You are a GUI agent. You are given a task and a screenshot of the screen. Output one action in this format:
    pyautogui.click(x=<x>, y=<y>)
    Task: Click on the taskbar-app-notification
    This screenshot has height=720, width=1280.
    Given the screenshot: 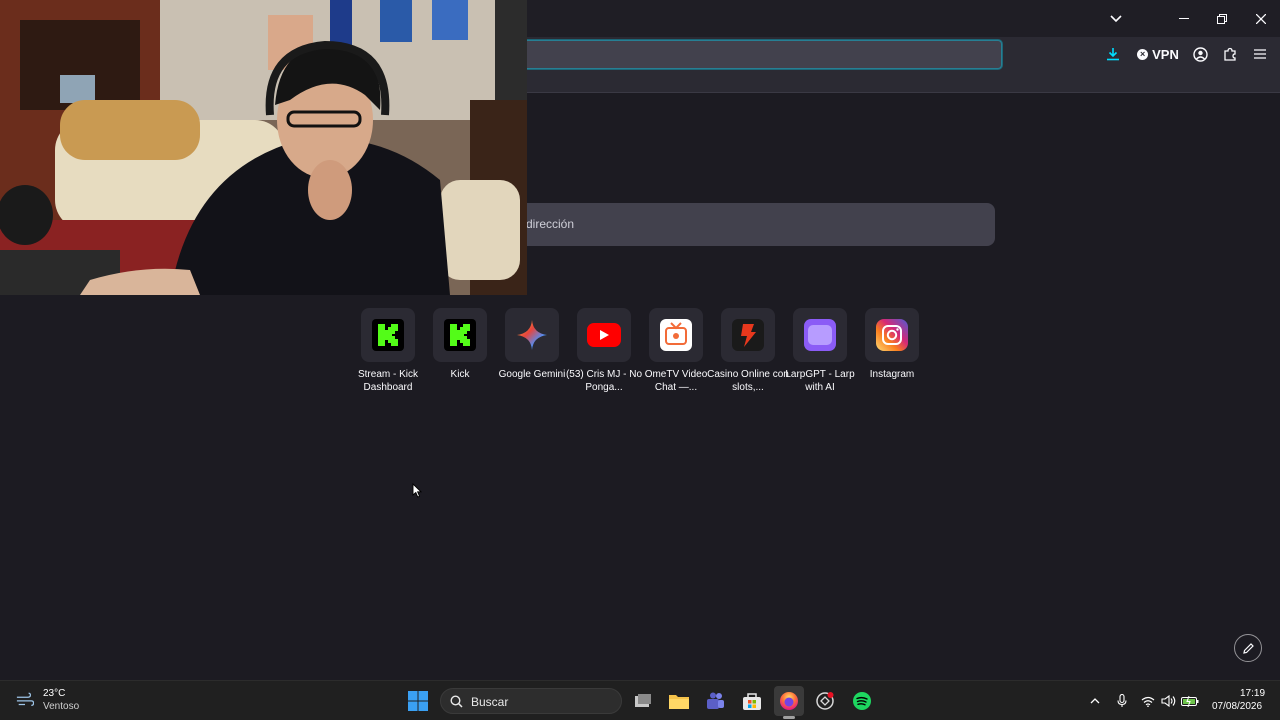 What is the action you would take?
    pyautogui.click(x=825, y=701)
    